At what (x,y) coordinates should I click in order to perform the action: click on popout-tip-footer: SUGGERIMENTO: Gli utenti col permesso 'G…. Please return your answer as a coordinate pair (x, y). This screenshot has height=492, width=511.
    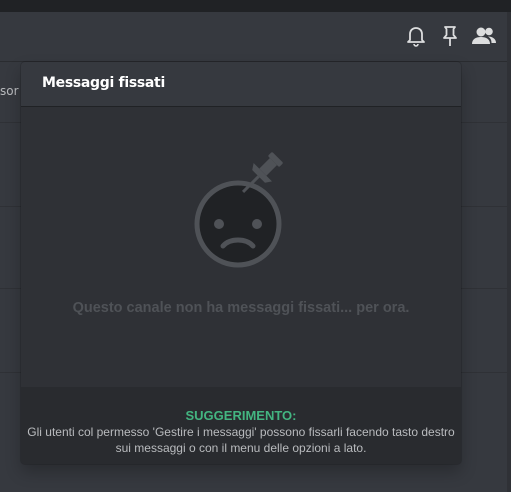
    Looking at the image, I should click on (241, 425).